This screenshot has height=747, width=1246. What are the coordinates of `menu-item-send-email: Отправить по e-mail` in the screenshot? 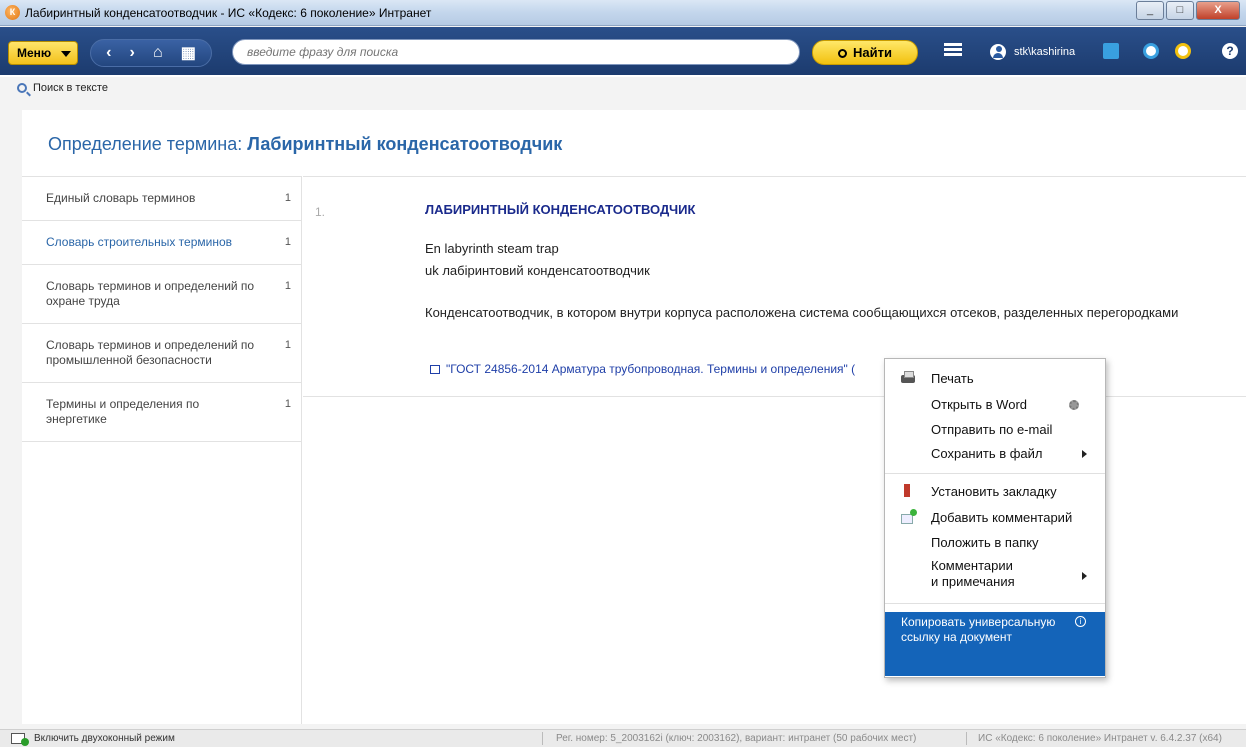 It's located at (995, 431).